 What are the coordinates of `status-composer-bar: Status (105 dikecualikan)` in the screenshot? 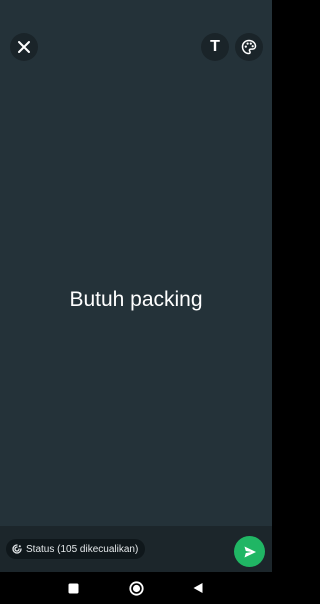 It's located at (136, 549).